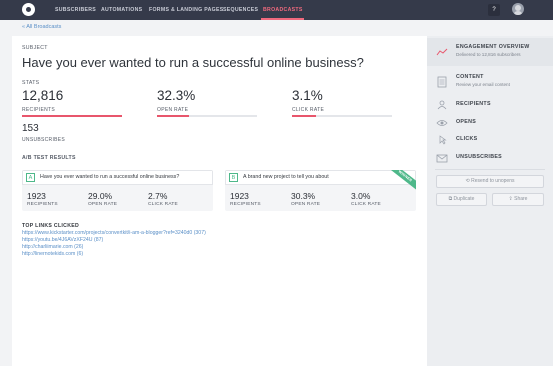  Describe the element at coordinates (467, 139) in the screenshot. I see `sidebar-item-clicks: CLICKS` at that location.